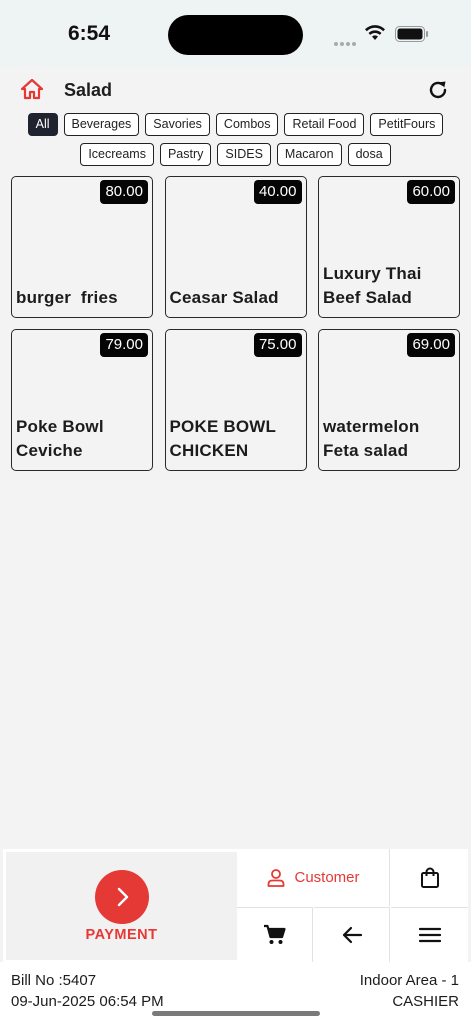 The height and width of the screenshot is (1024, 471). What do you see at coordinates (223, 438) in the screenshot?
I see `product-name: POKE BOWL CHICKEN` at bounding box center [223, 438].